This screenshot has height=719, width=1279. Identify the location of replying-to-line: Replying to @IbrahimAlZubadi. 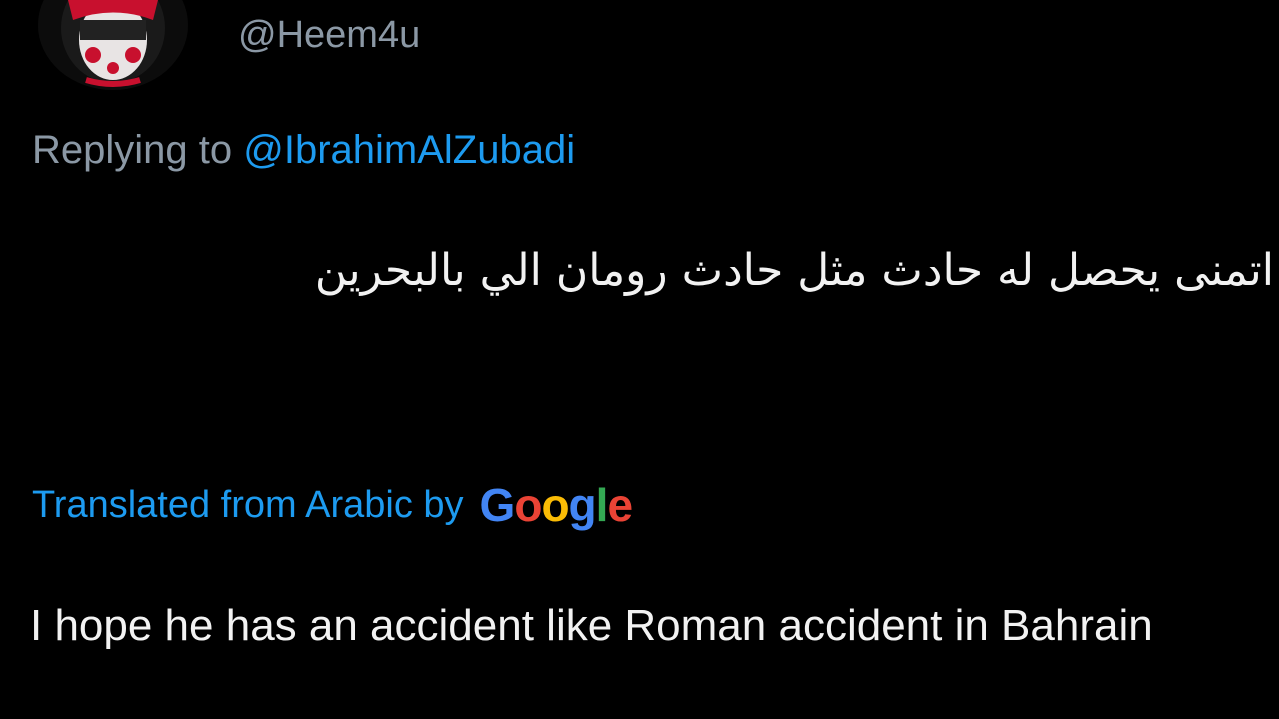
(303, 150).